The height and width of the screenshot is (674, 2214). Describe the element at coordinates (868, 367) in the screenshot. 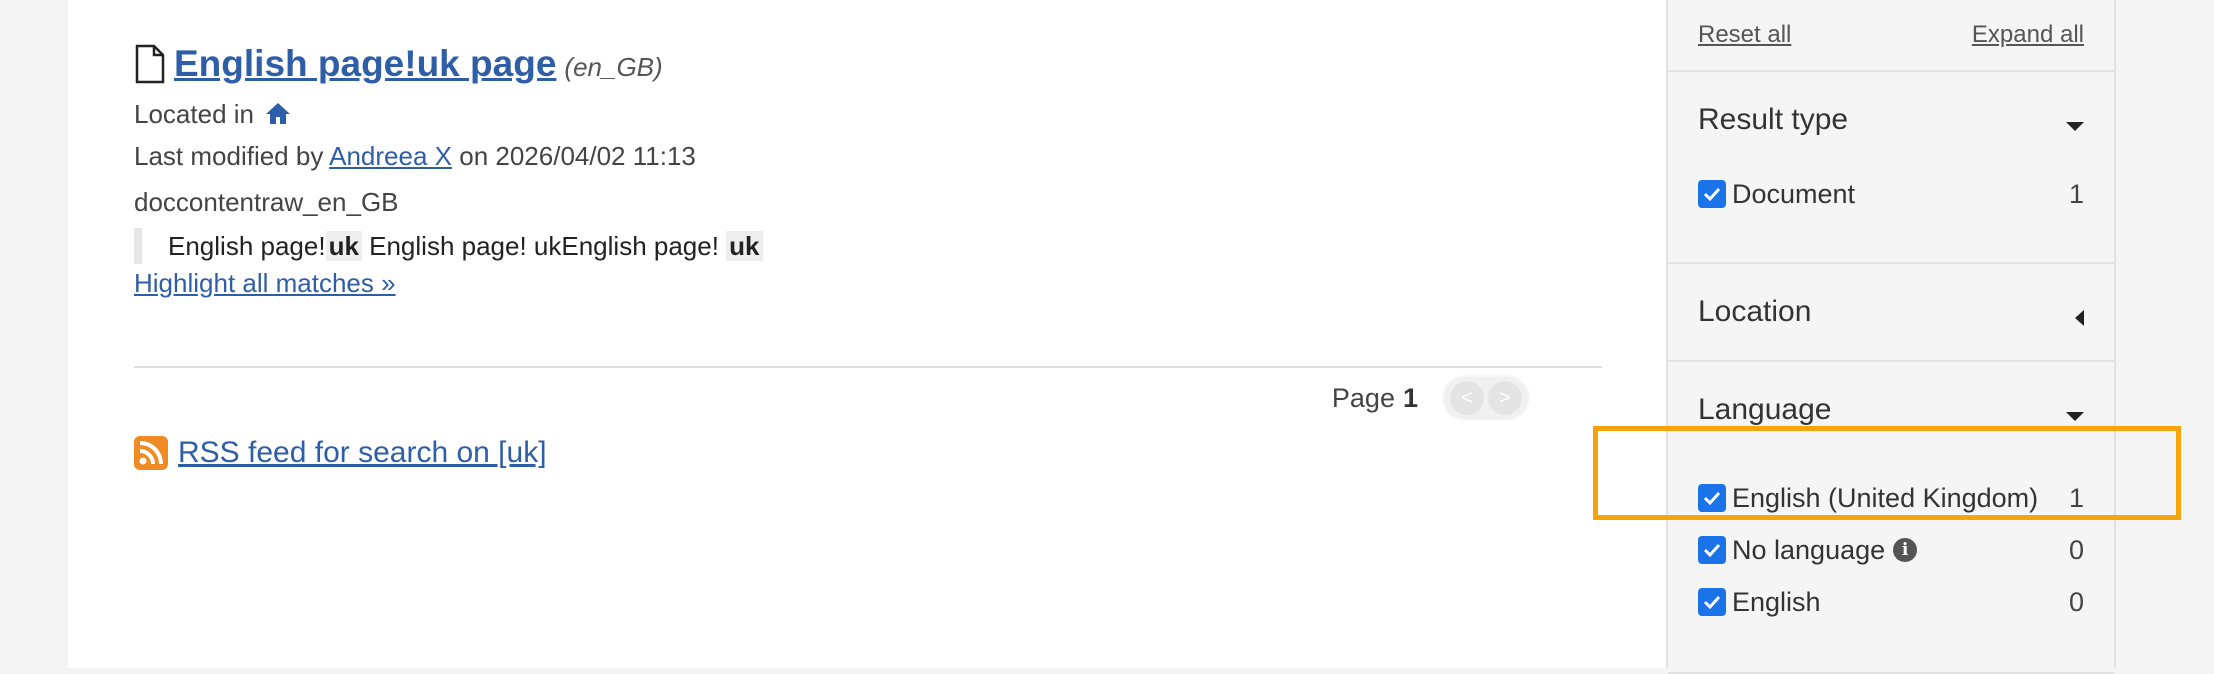

I see `divider` at that location.